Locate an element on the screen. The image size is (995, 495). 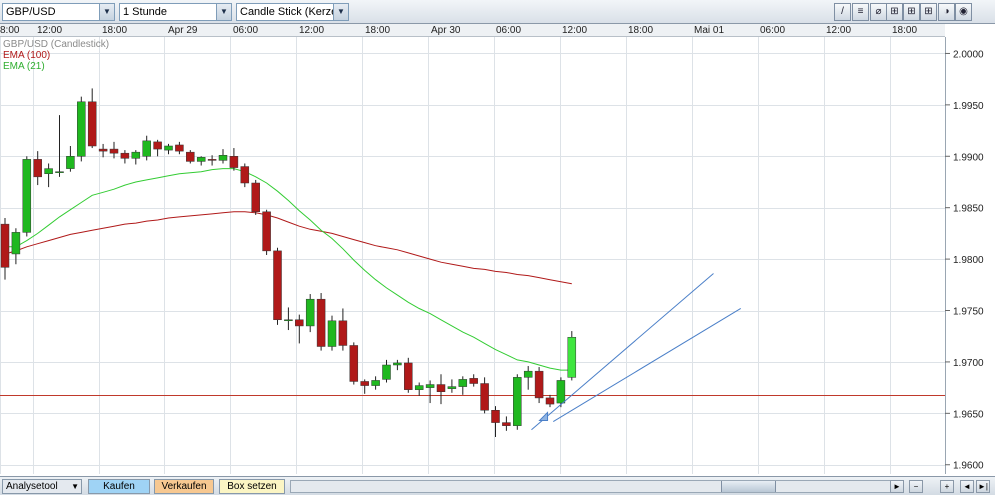
settings-icon: ◉ is located at coordinates (963, 12).